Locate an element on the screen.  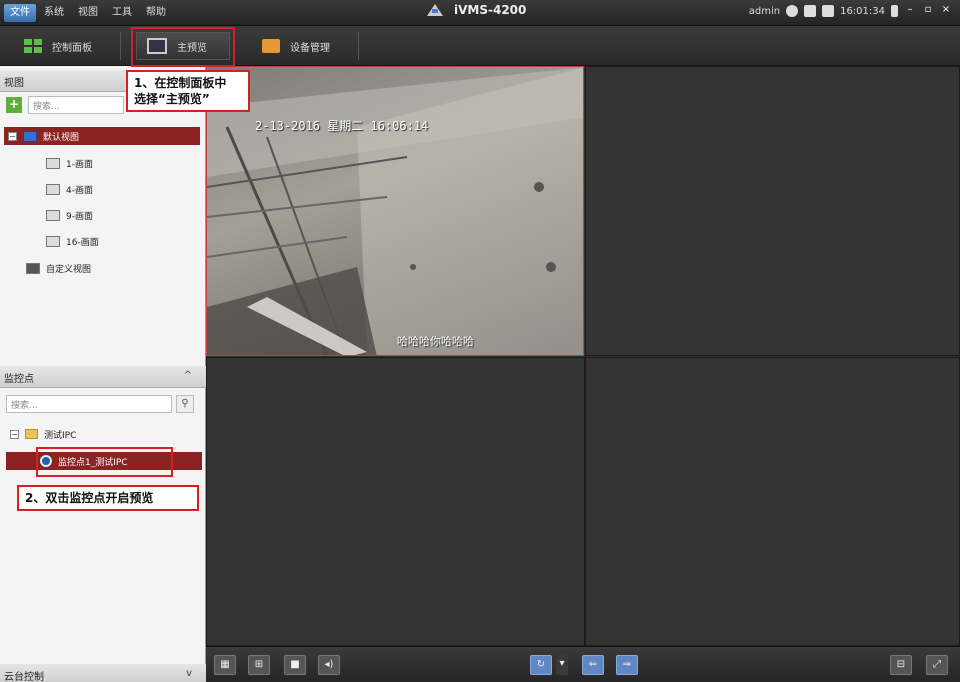
monitor-panel-header: 监控点 ^ is located at coordinates (103, 377).